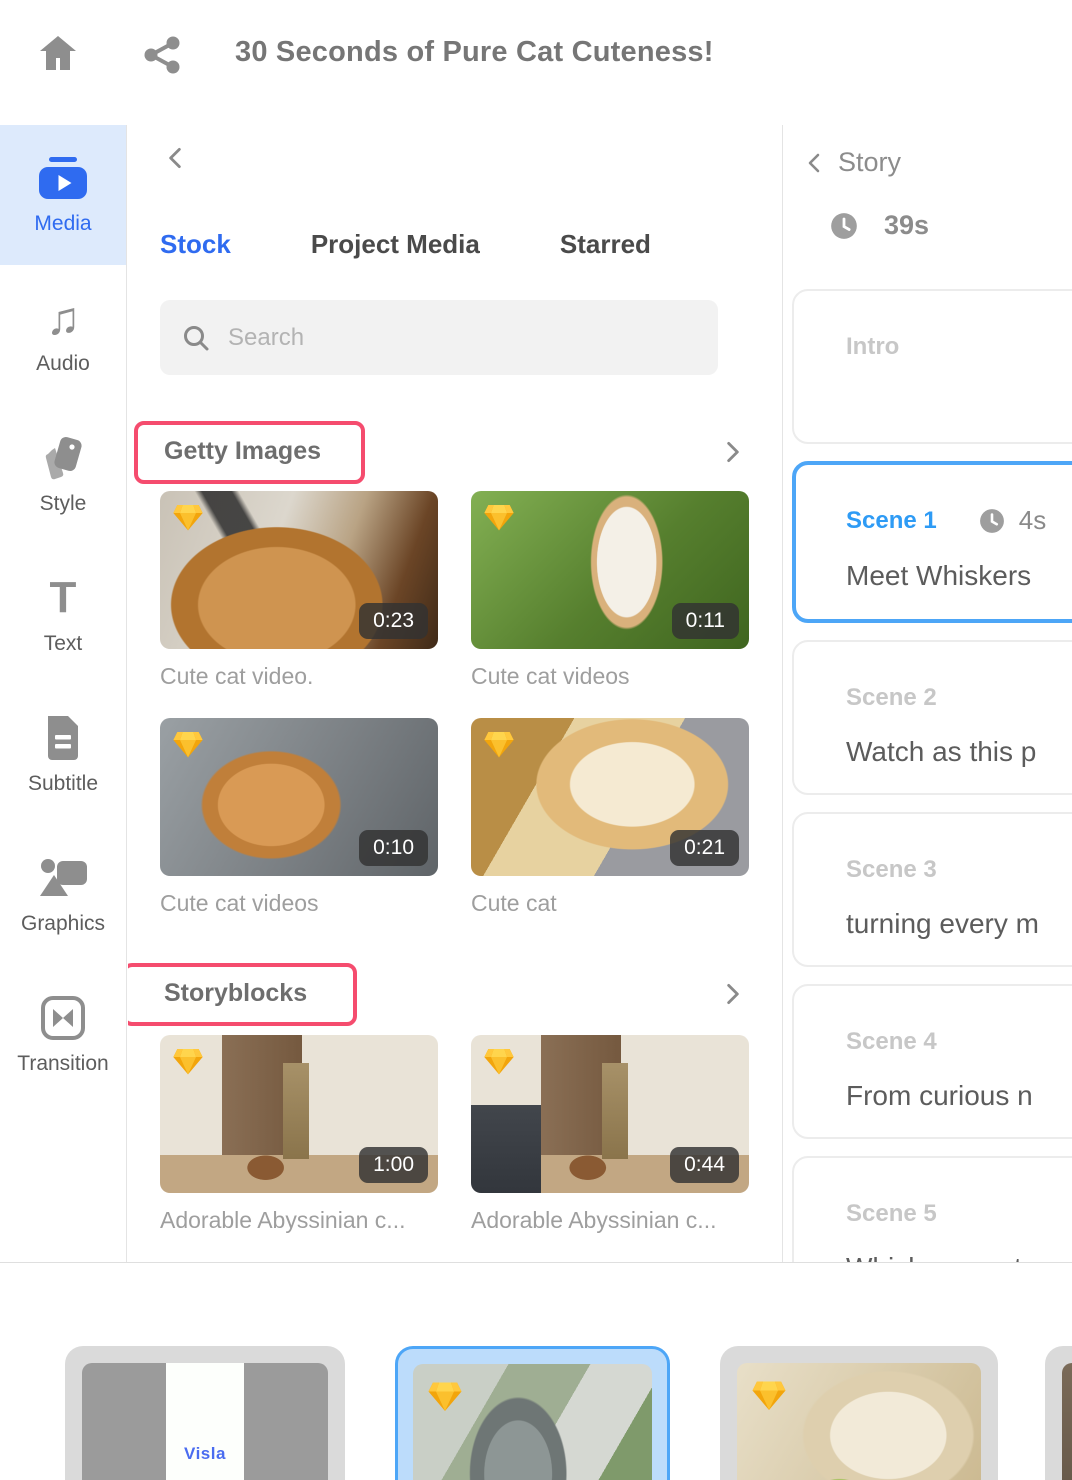  I want to click on top-header: 30 Seconds of Pure Cat Cuteness!, so click(536, 62).